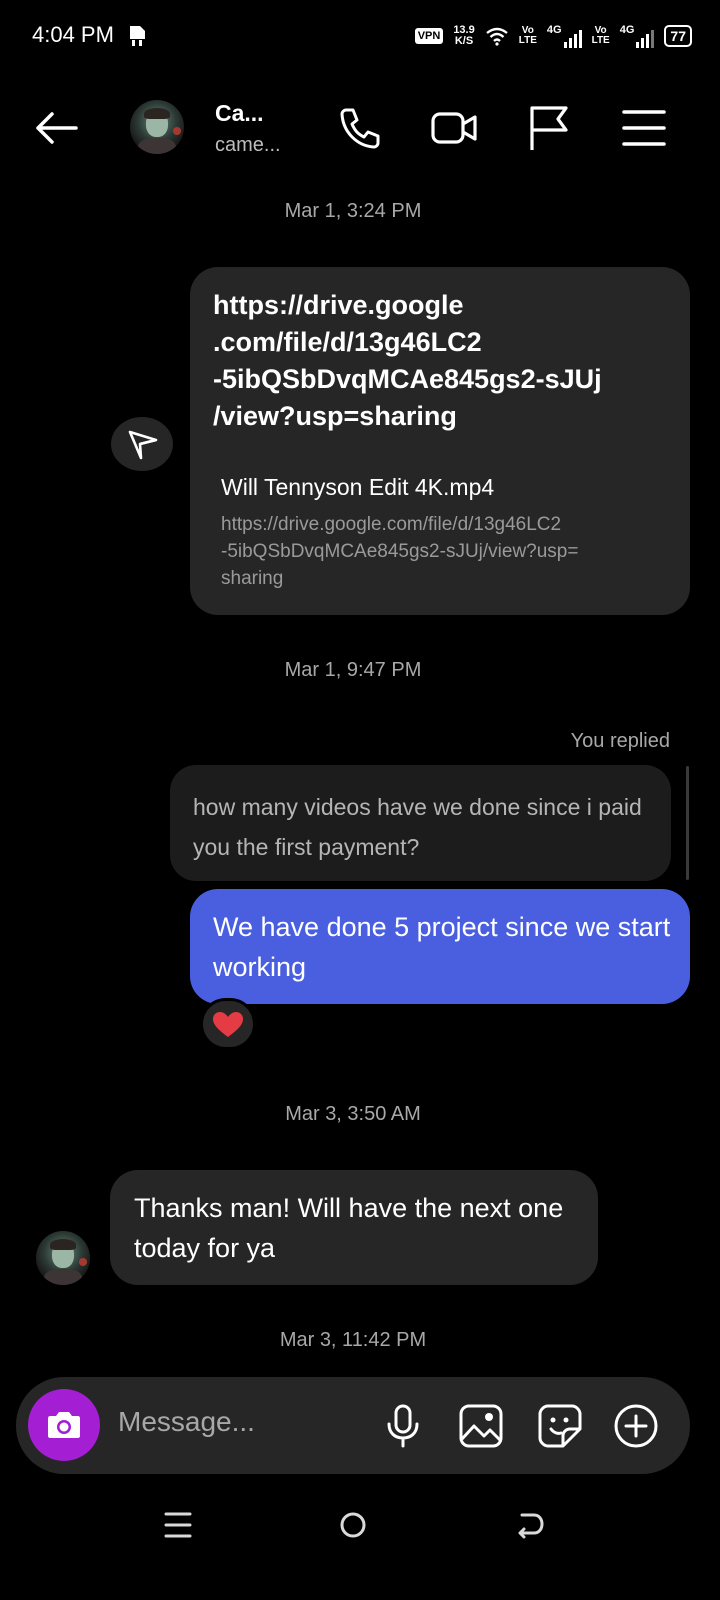 Image resolution: width=720 pixels, height=1600 pixels. What do you see at coordinates (137, 36) in the screenshot?
I see `sim-card-icon` at bounding box center [137, 36].